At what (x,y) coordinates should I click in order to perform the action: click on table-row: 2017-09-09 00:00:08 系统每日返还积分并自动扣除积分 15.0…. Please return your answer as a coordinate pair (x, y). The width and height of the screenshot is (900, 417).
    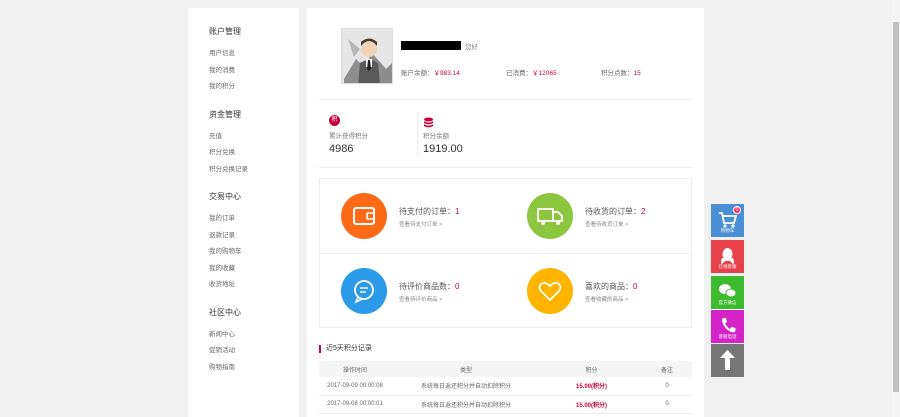
    Looking at the image, I should click on (505, 386).